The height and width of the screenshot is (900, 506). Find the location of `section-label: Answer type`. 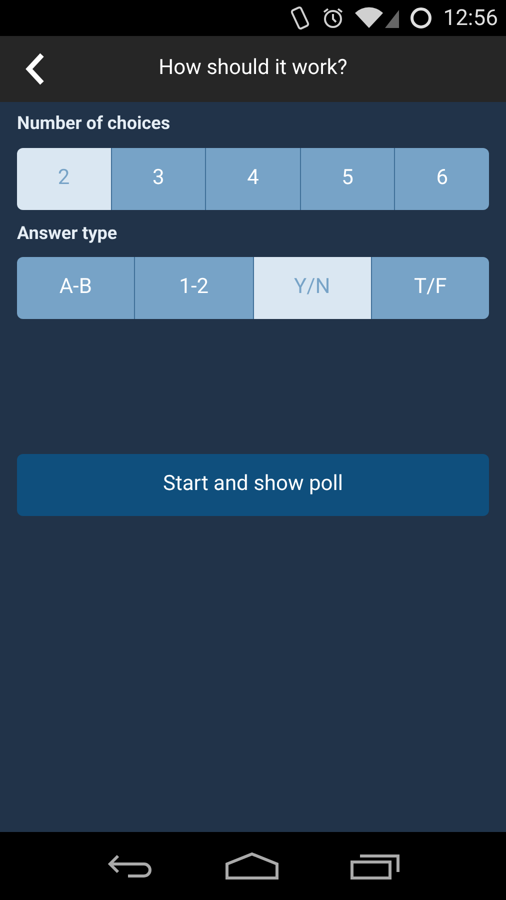

section-label: Answer type is located at coordinates (67, 234).